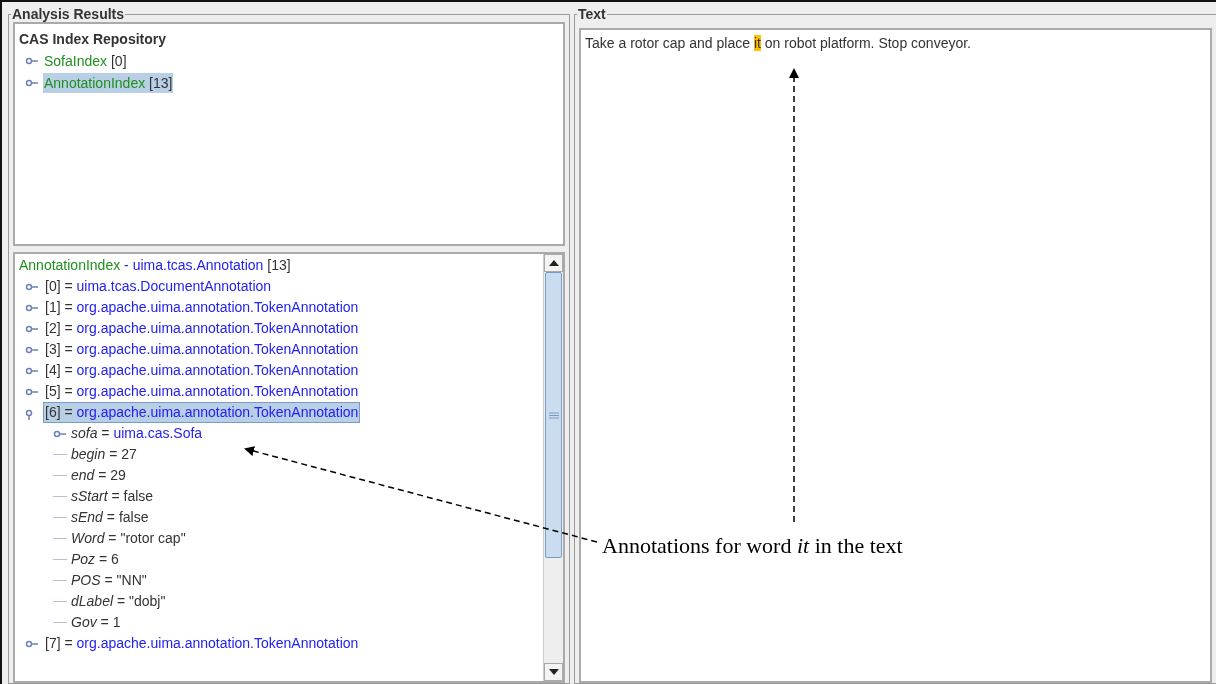 Image resolution: width=1216 pixels, height=684 pixels. I want to click on grip-icon, so click(553, 415).